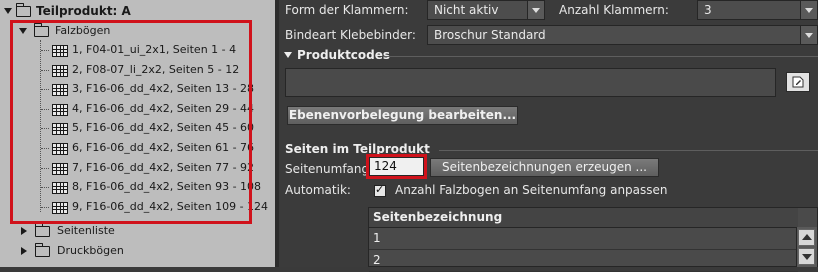 The height and width of the screenshot is (272, 818). What do you see at coordinates (708, 10) in the screenshot?
I see `anzahl-klammern-value: 3` at bounding box center [708, 10].